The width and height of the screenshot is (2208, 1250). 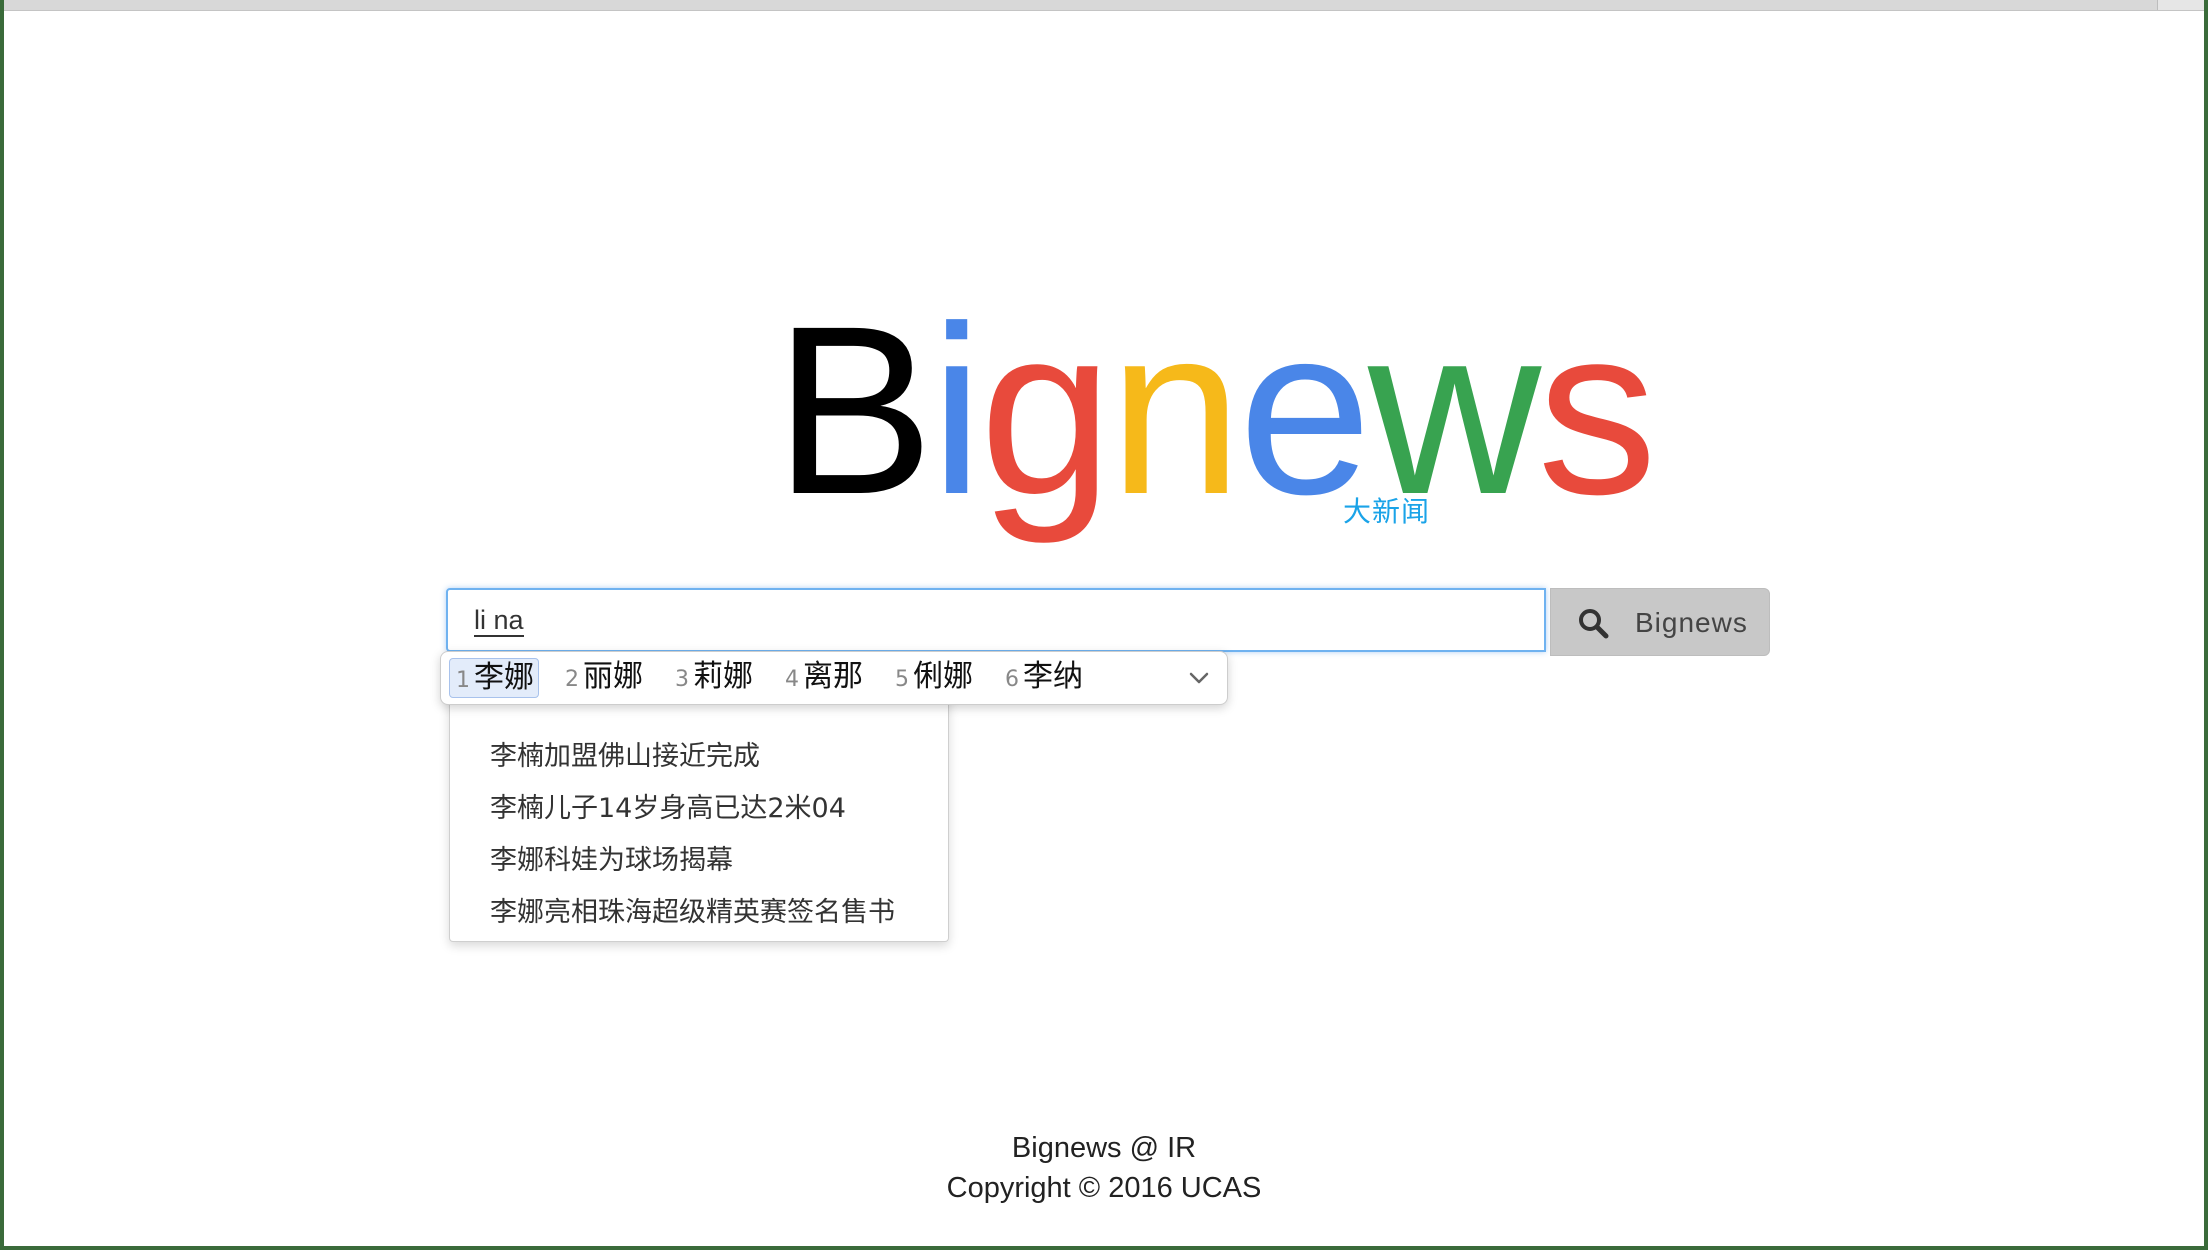 I want to click on logo-letter: i, so click(x=956, y=410).